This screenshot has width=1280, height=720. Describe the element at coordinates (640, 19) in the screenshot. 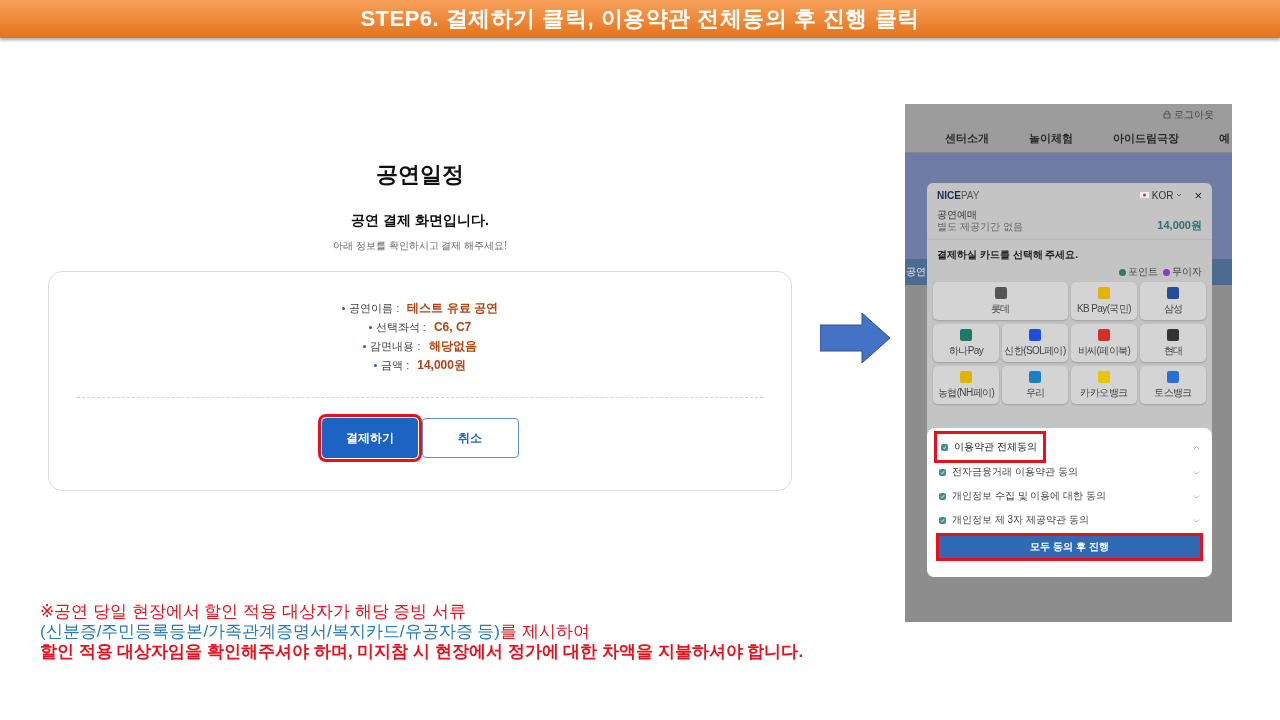

I see `banner-title: STEP6. 결제하기 클릭, 이용약관 전체동의 후 진행 클릭` at that location.